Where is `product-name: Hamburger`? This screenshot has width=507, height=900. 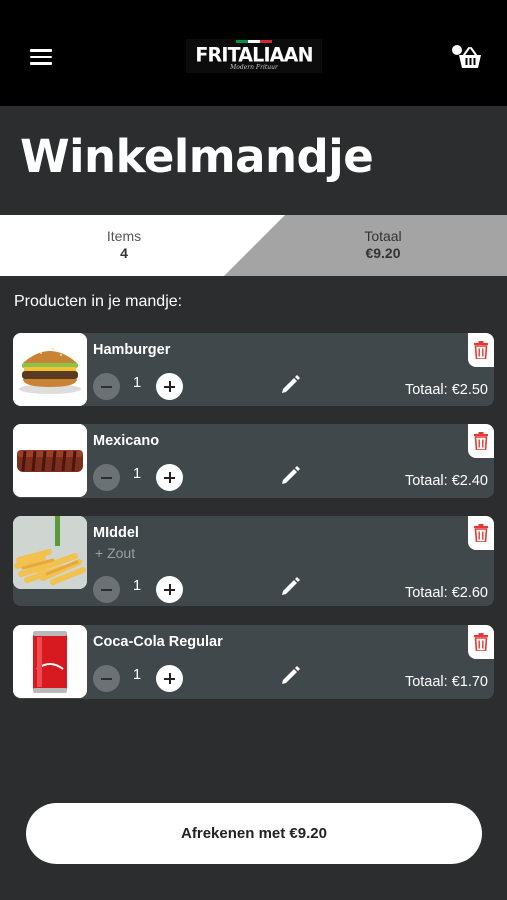
product-name: Hamburger is located at coordinates (132, 350).